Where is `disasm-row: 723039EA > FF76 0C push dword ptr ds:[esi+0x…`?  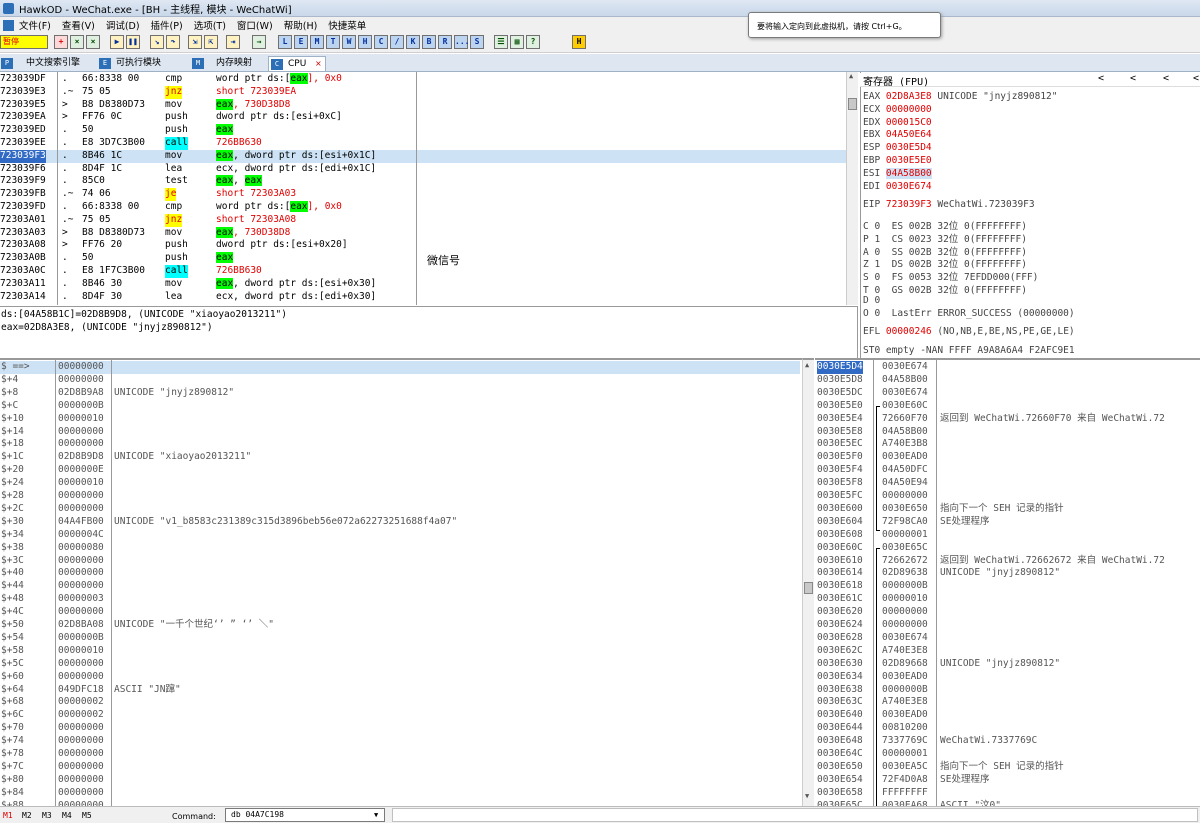
disasm-row: 723039EA > FF76 0C push dword ptr ds:[esi+0x… is located at coordinates (428, 117).